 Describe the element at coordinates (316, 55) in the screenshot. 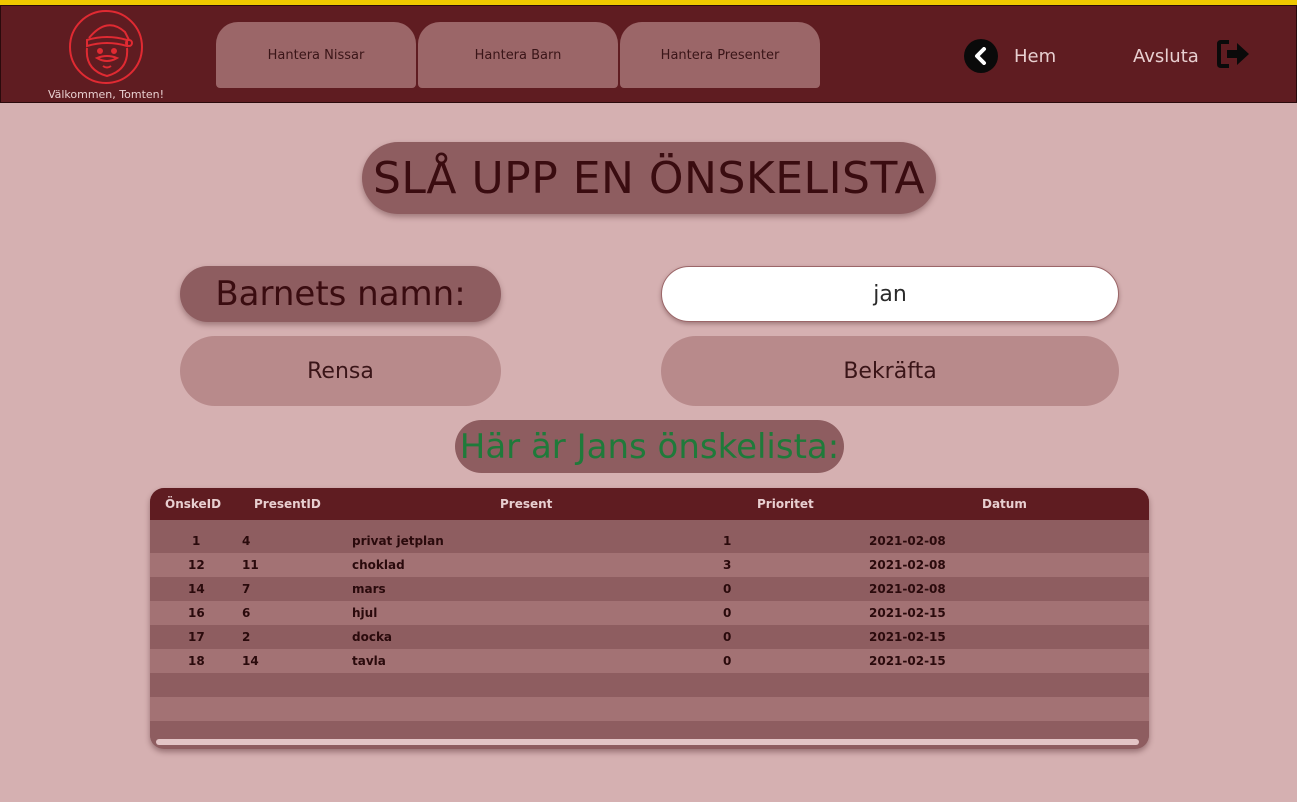

I see `tab-hantera-nissar: Hantera Nissar` at that location.